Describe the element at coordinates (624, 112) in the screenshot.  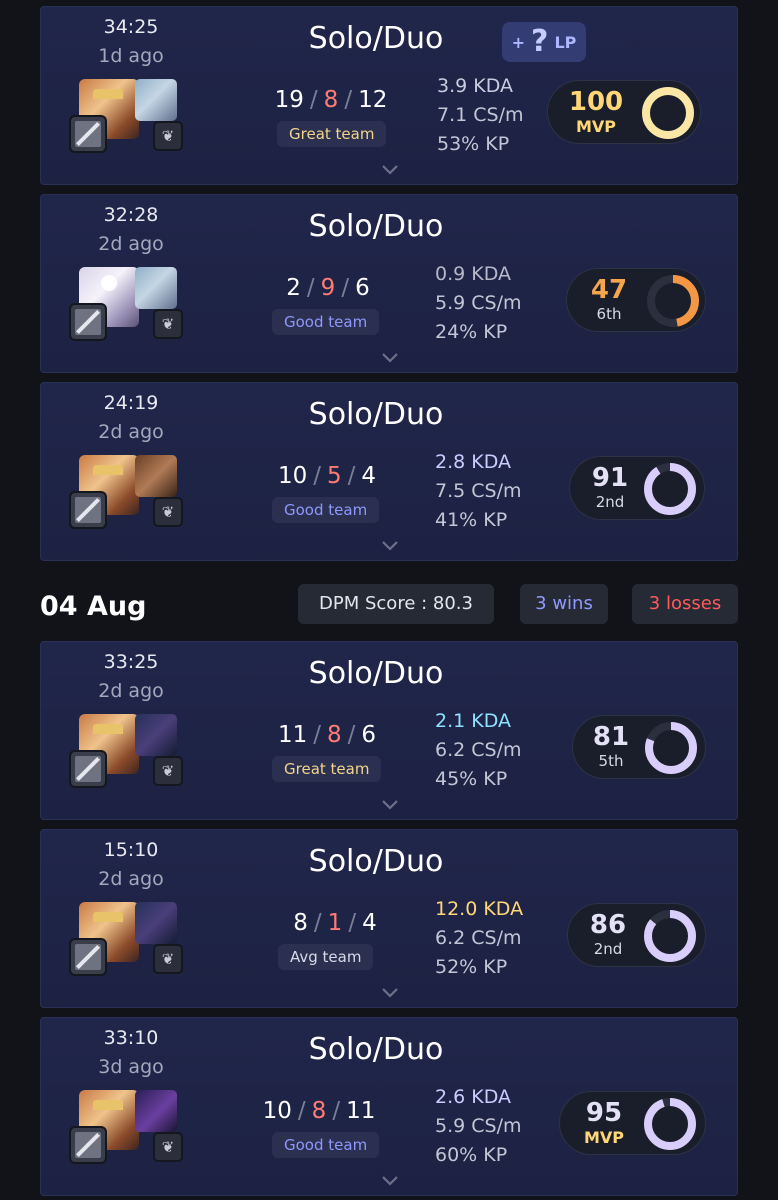
I see `performance-score: 100 MVP` at that location.